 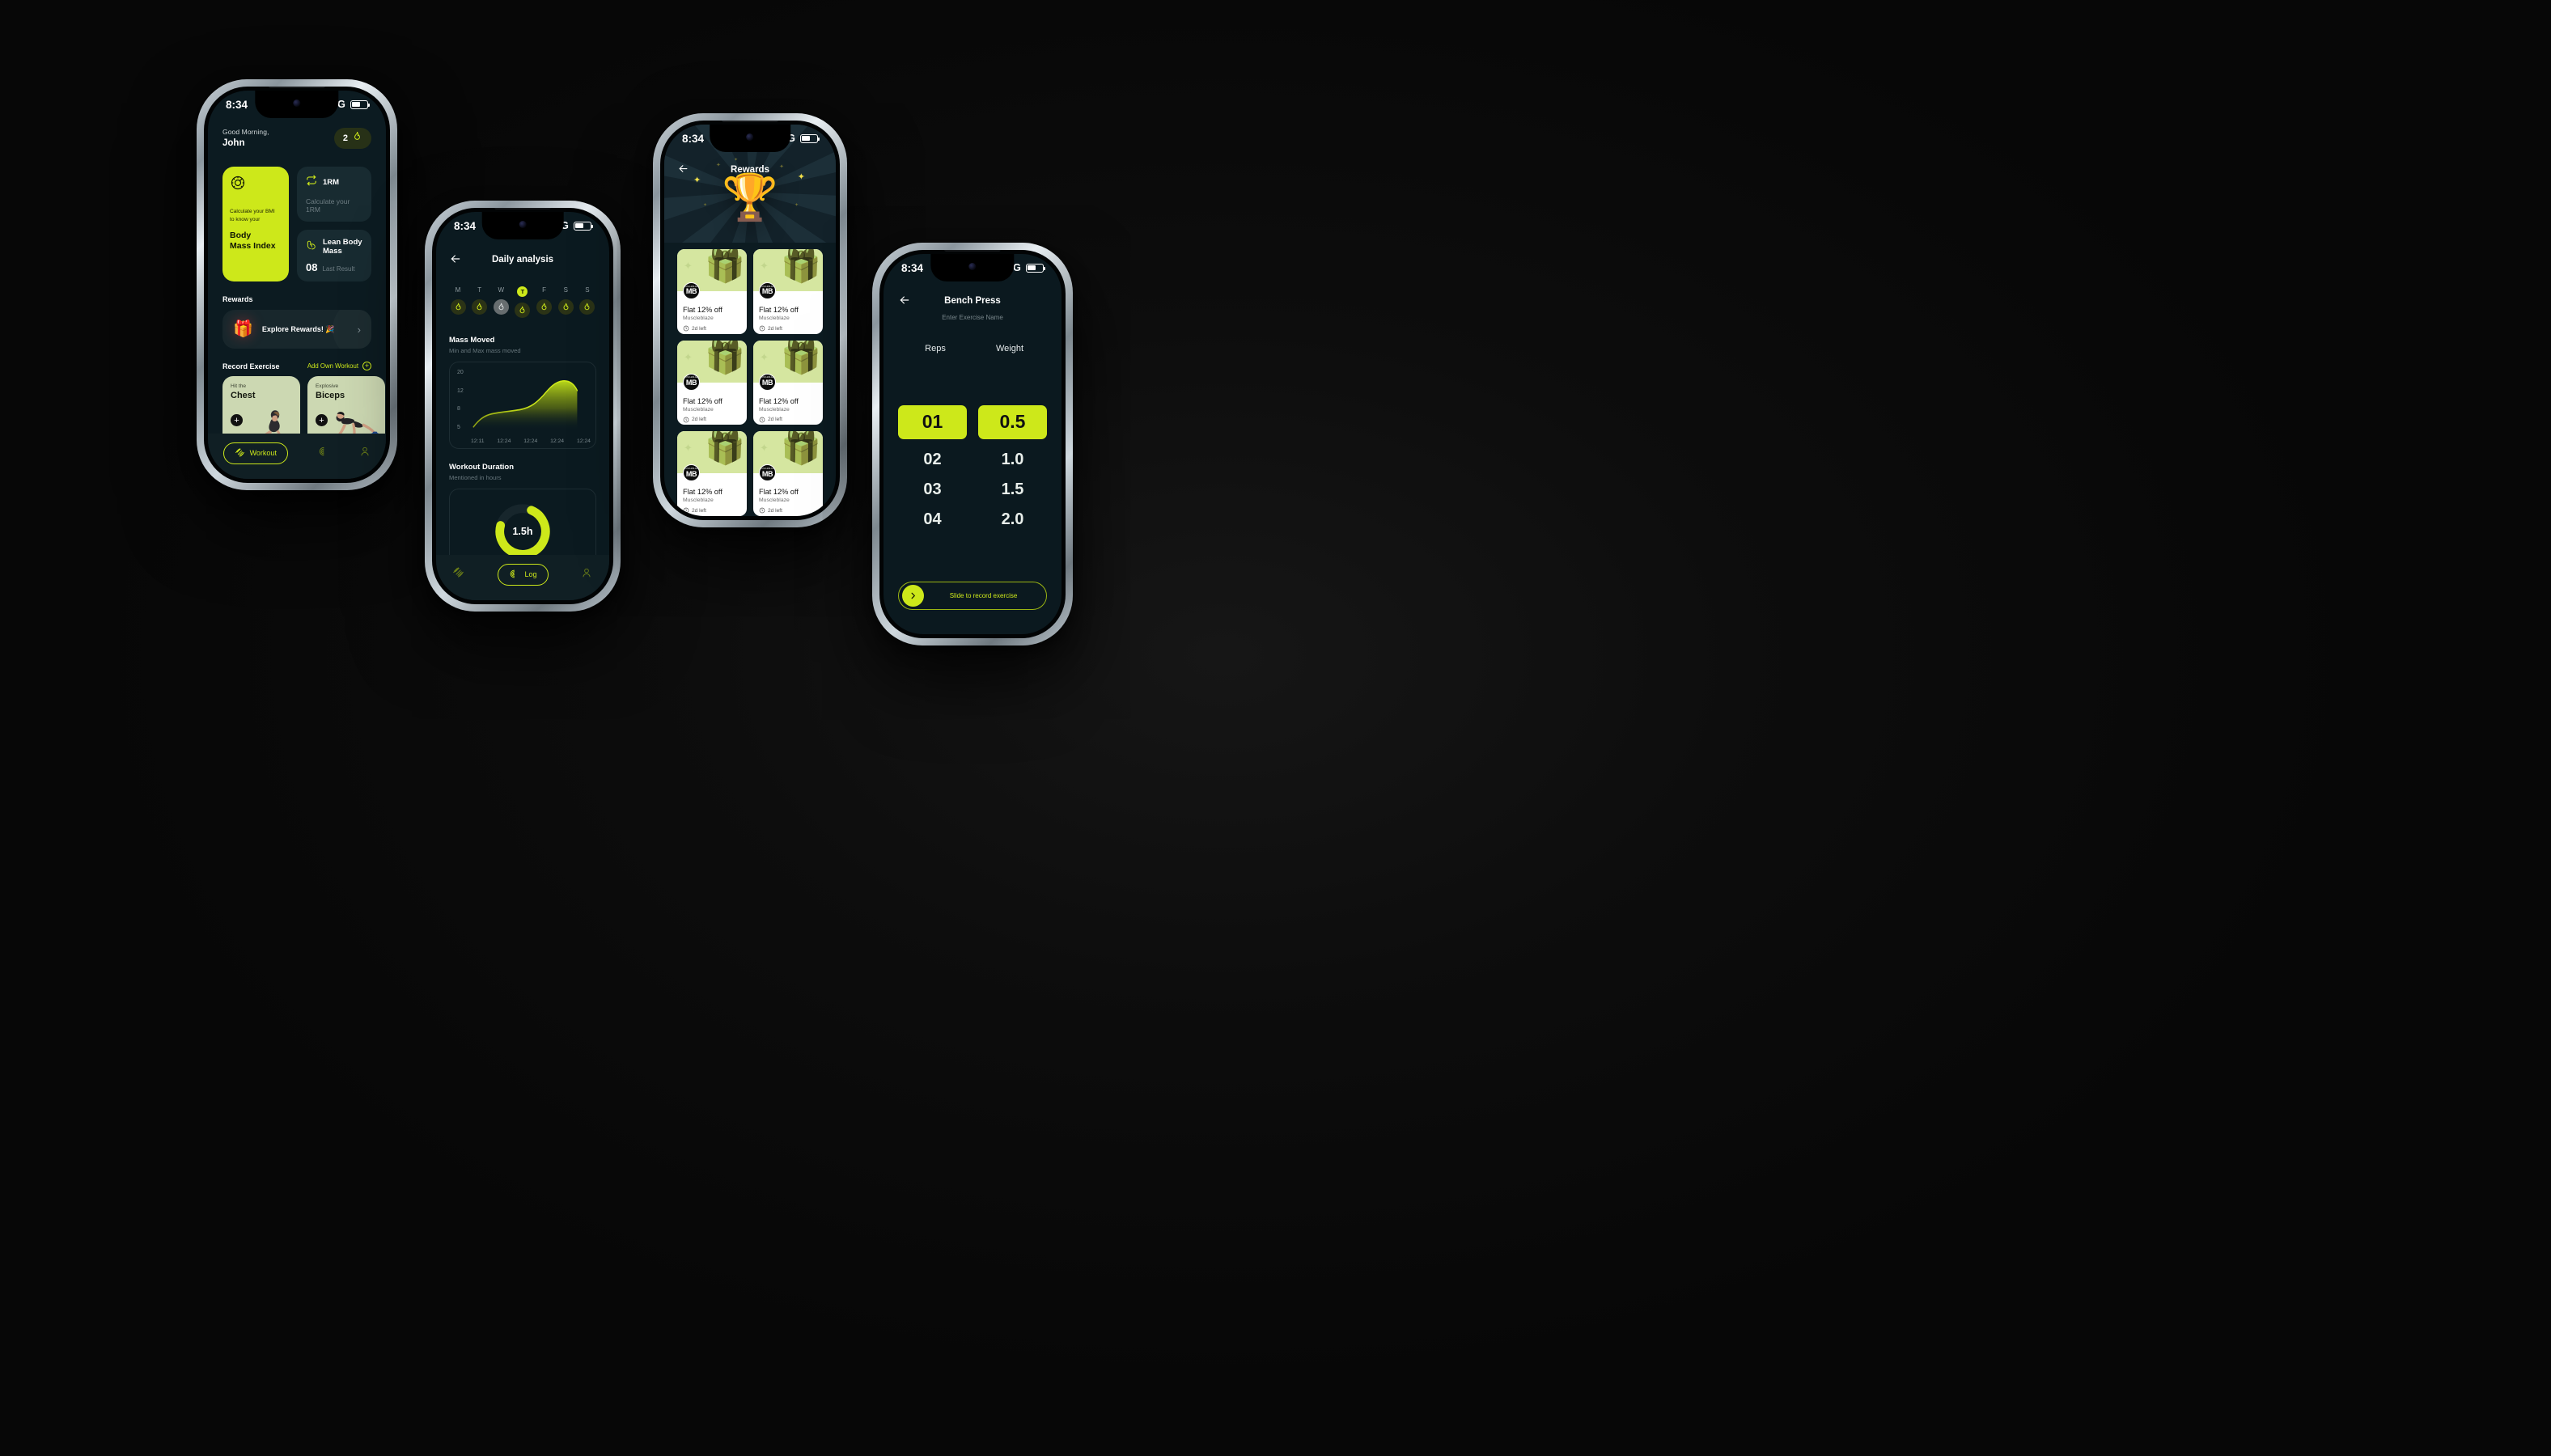 What do you see at coordinates (460, 390) in the screenshot?
I see `y-tick: 12` at bounding box center [460, 390].